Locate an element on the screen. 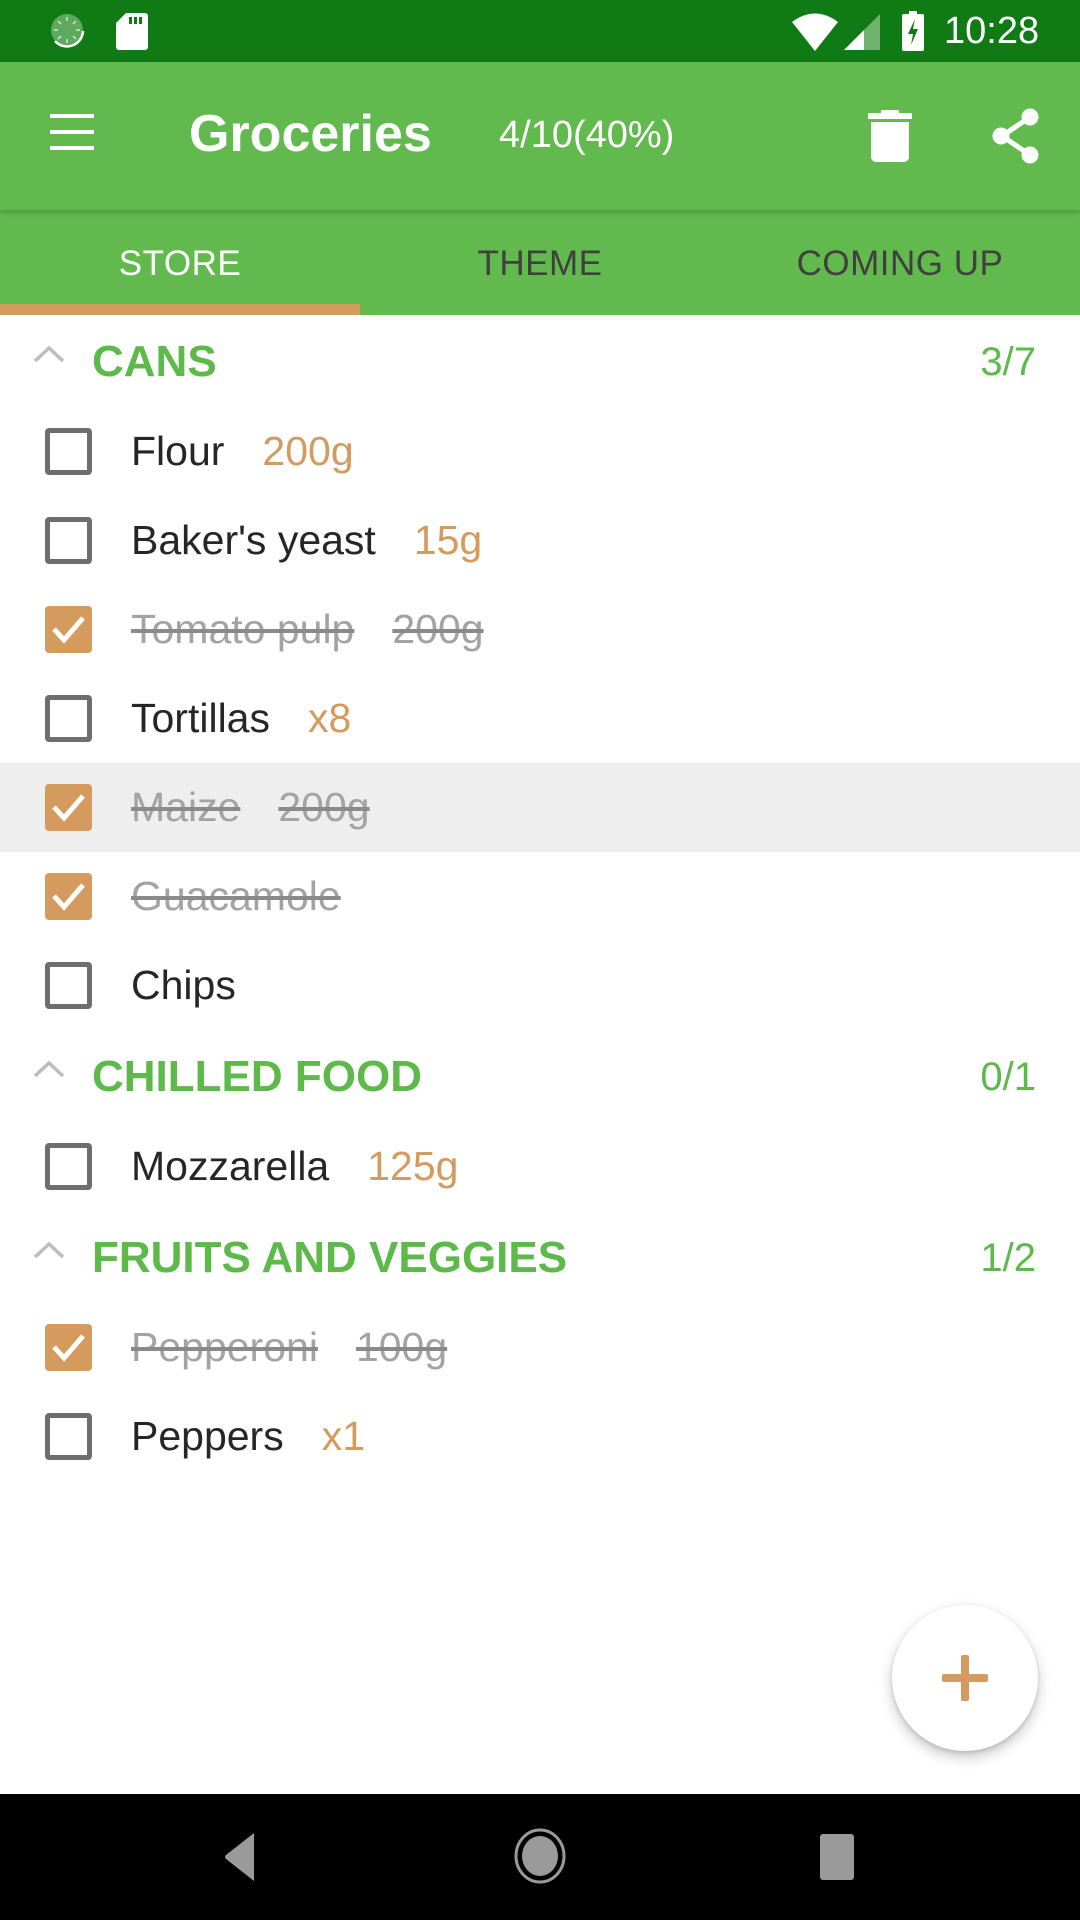 Image resolution: width=1080 pixels, height=1920 pixels. plus-icon is located at coordinates (965, 1678).